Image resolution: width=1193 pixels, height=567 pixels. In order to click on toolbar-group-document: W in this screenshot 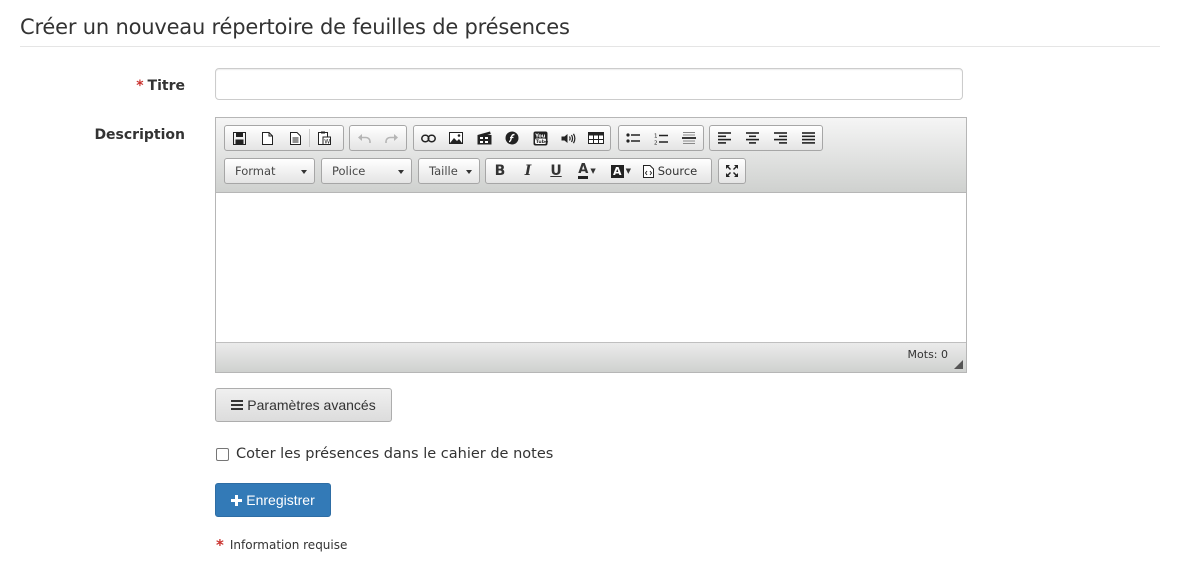, I will do `click(284, 138)`.